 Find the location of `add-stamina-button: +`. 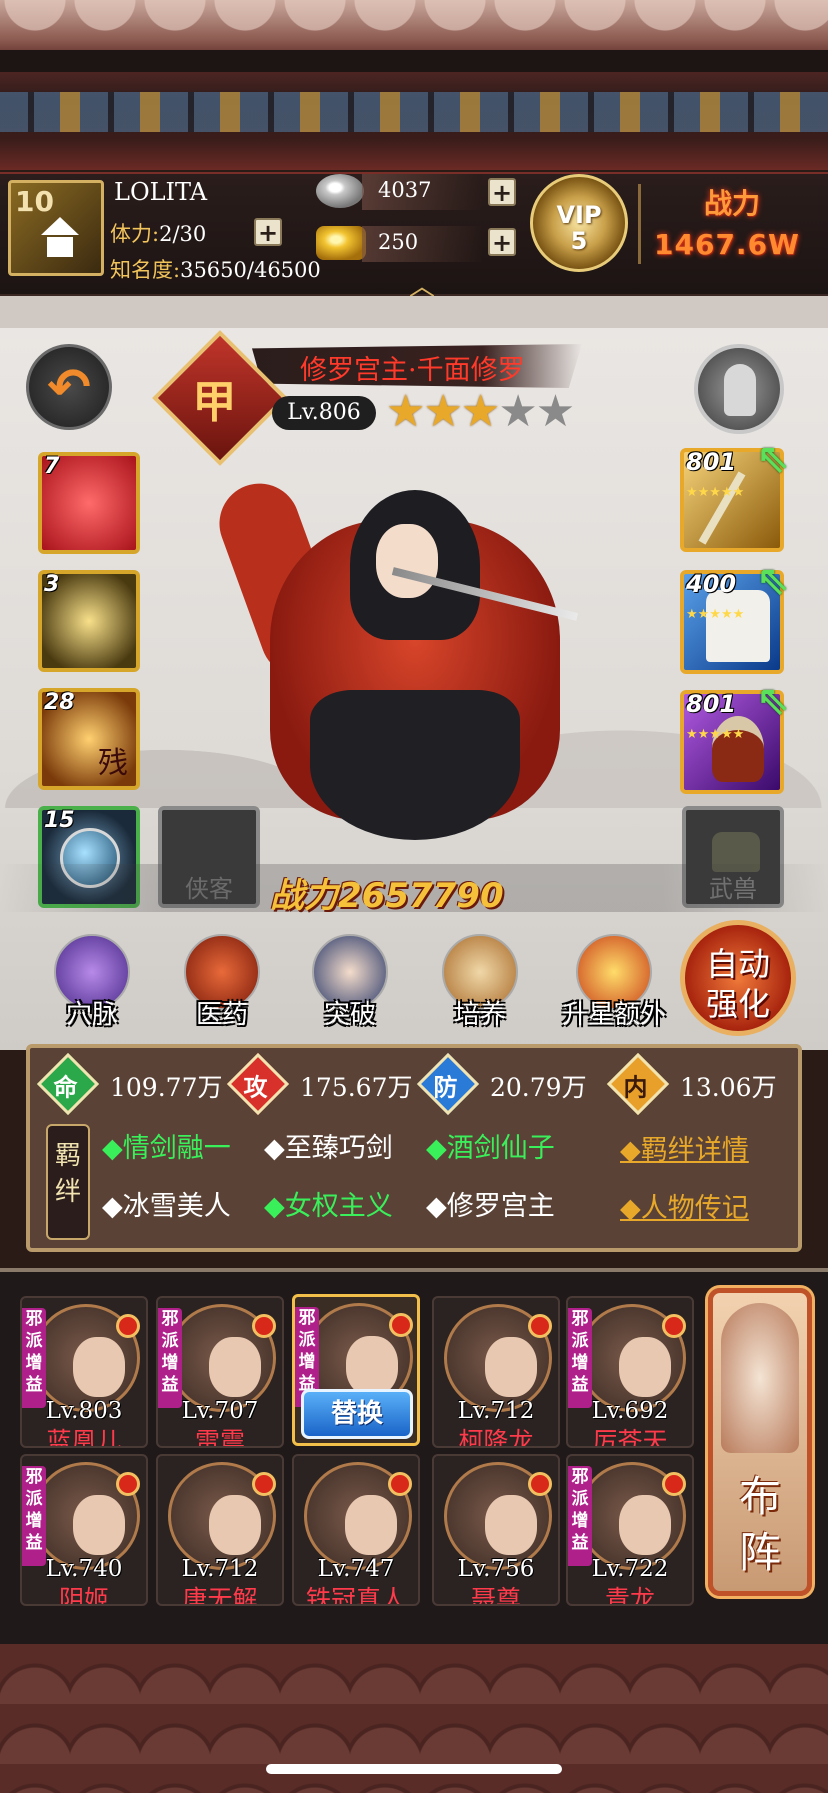

add-stamina-button: + is located at coordinates (268, 232).